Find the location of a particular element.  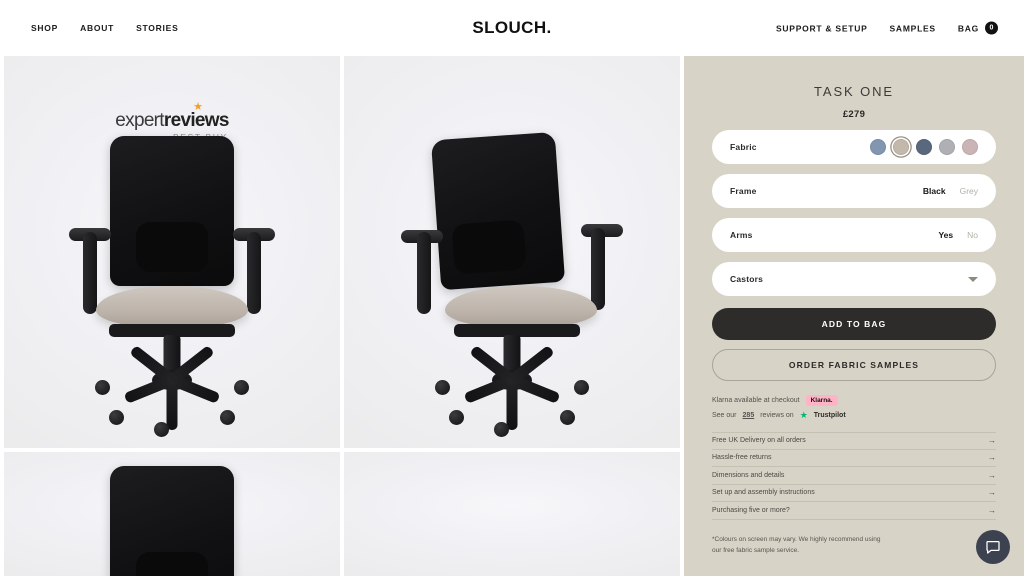

fabric-label: Fabric is located at coordinates (743, 147).